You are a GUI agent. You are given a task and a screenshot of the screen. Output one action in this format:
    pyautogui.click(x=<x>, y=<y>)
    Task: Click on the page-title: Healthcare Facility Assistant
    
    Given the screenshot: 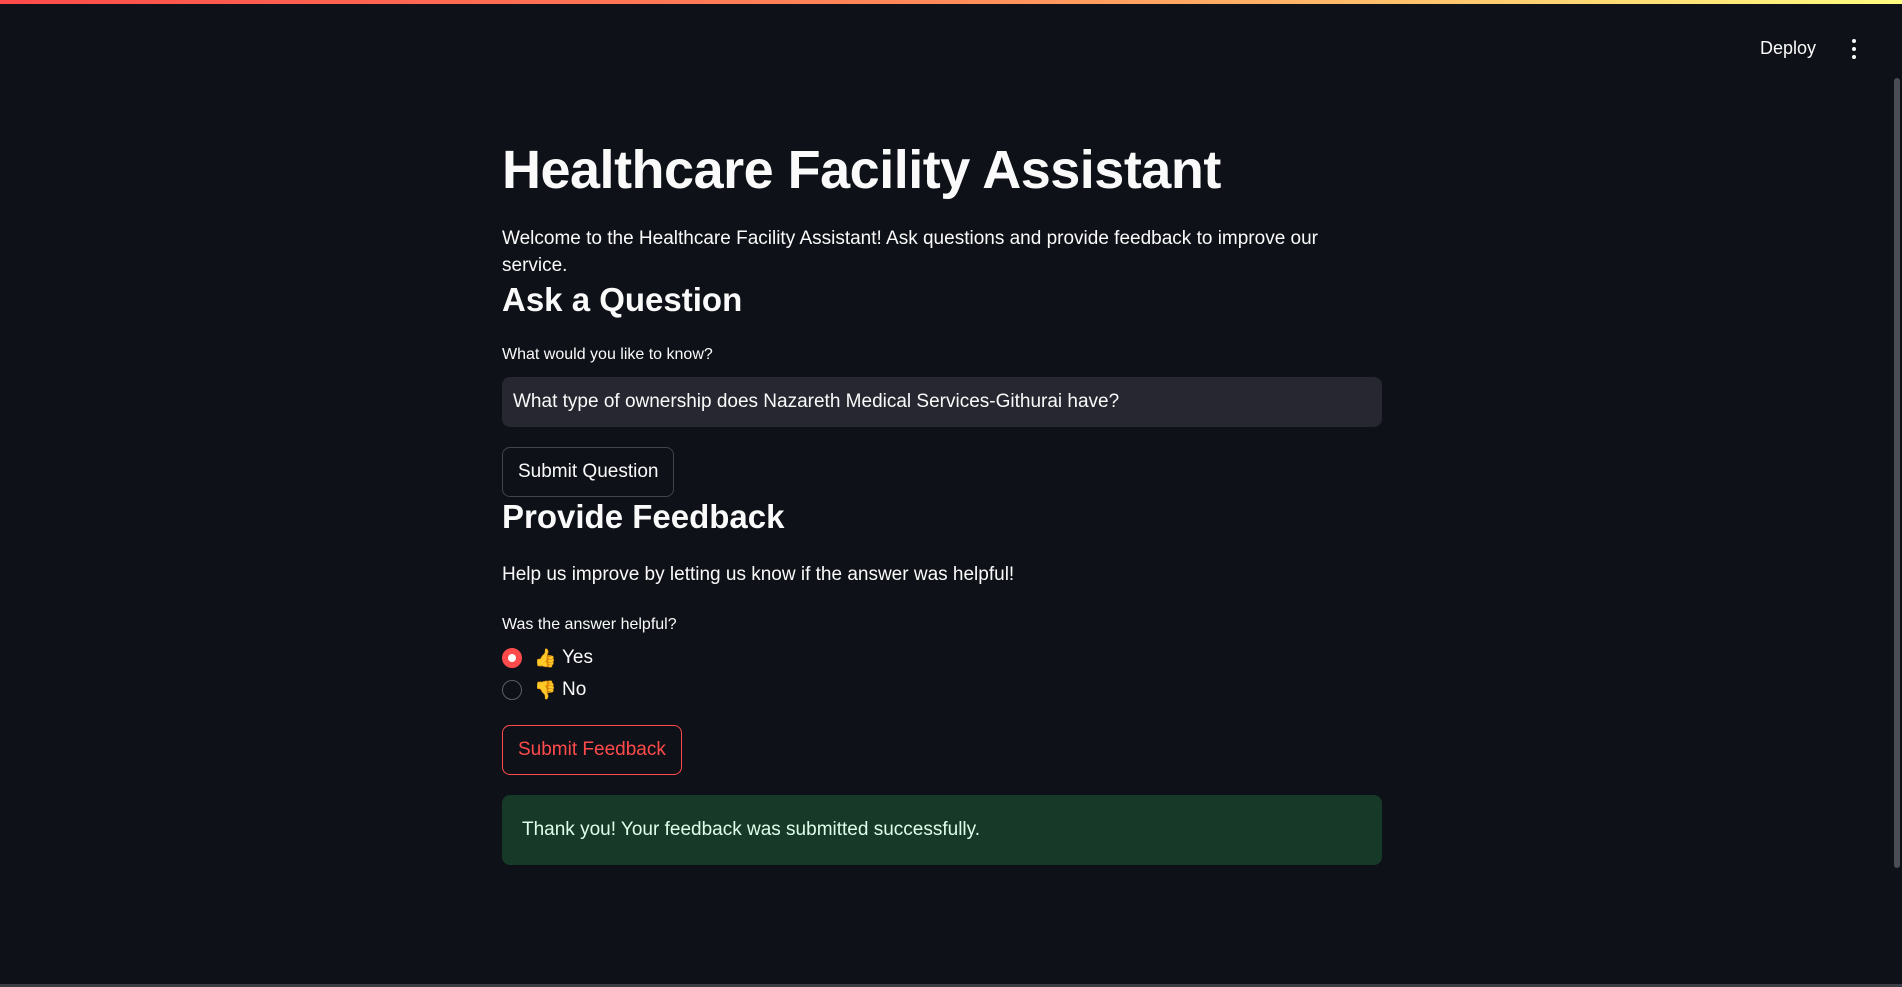 What is the action you would take?
    pyautogui.click(x=861, y=170)
    